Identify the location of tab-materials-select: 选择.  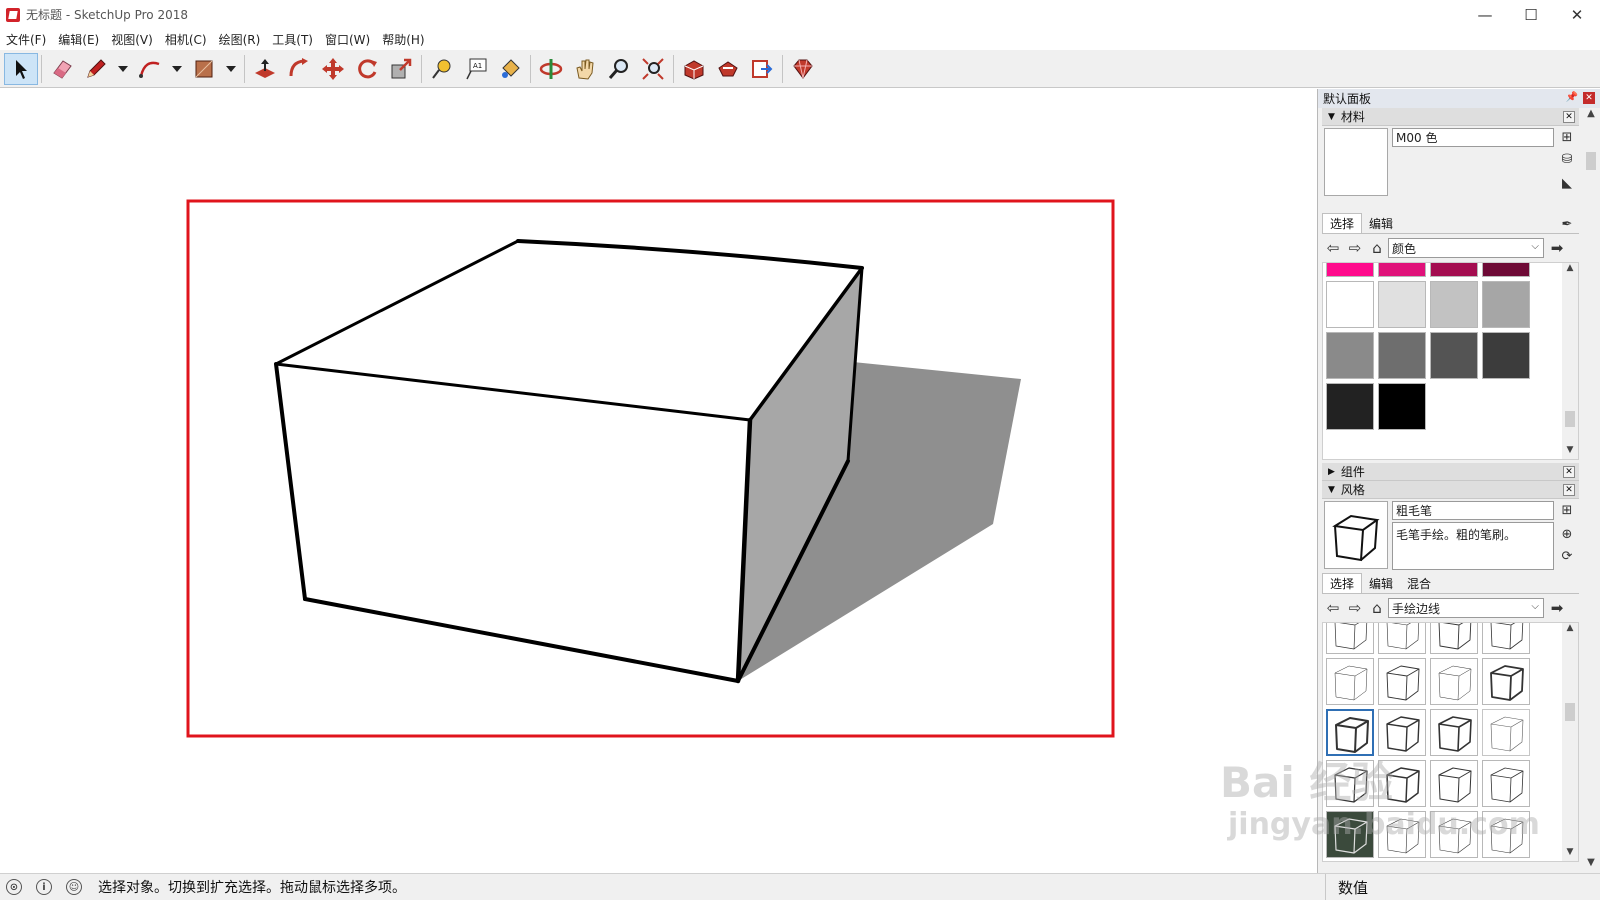
(1342, 223).